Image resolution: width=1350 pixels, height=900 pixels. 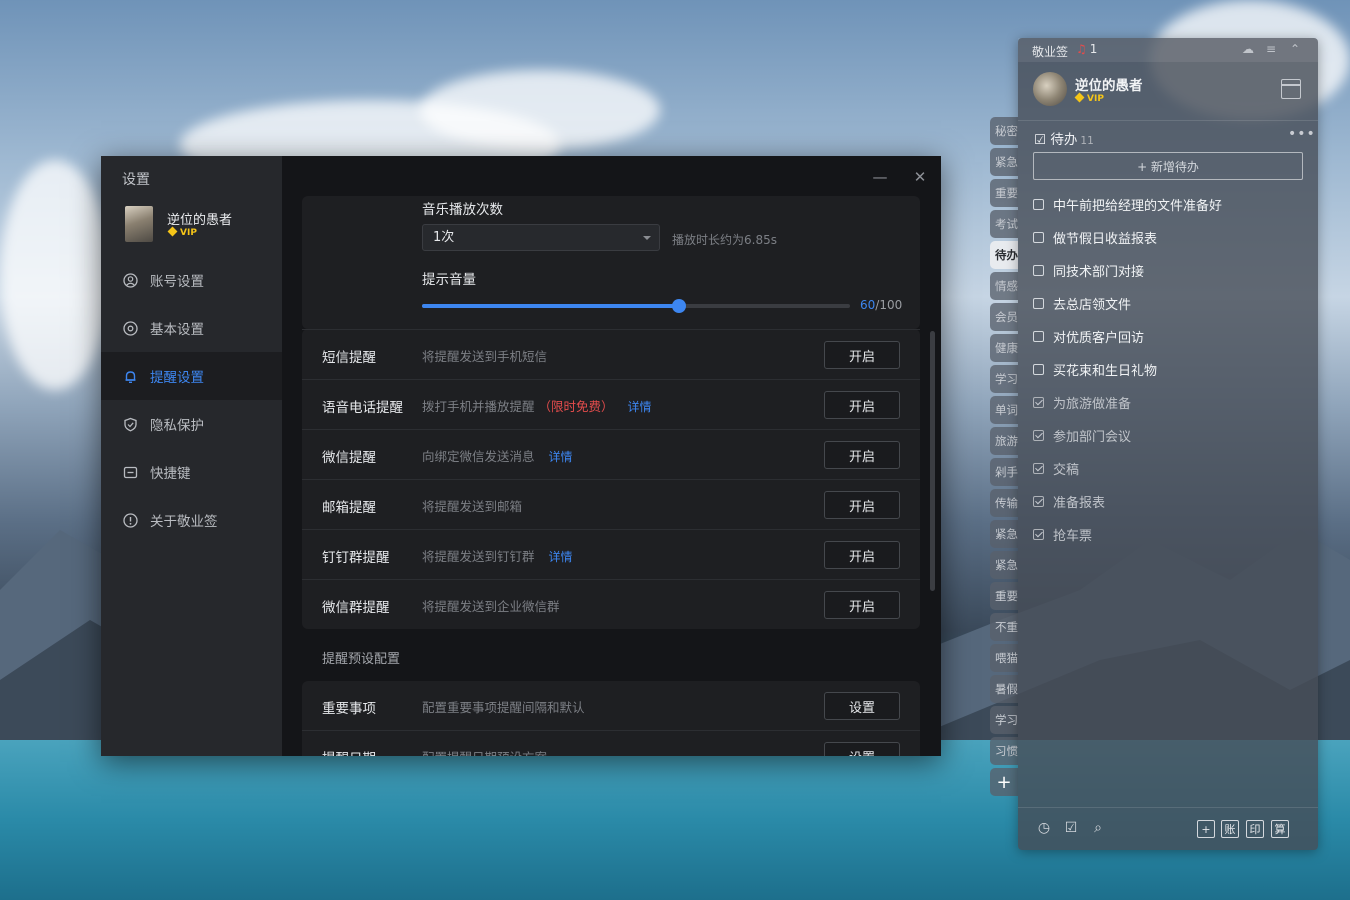 I want to click on volume-slider, so click(x=636, y=306).